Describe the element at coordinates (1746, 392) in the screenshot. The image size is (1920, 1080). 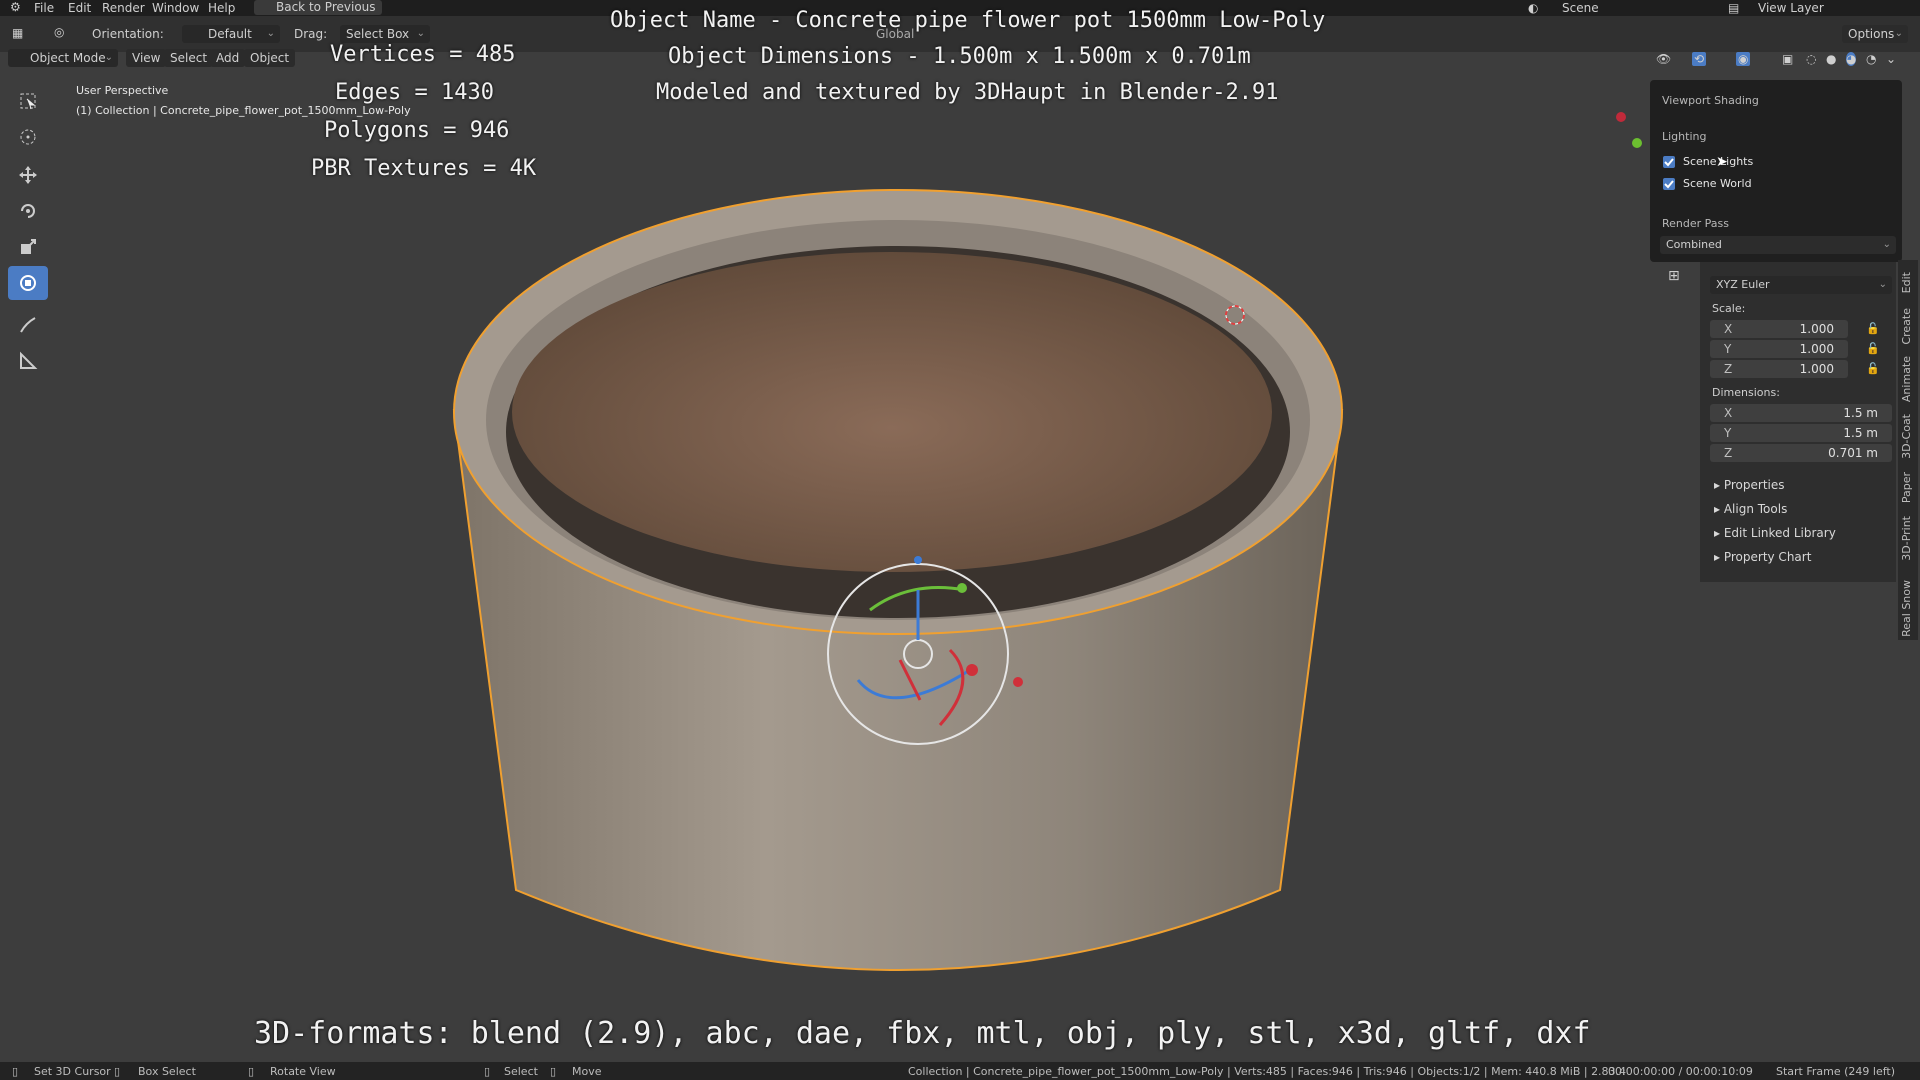
I see `dimensions-label: Dimensions:` at that location.